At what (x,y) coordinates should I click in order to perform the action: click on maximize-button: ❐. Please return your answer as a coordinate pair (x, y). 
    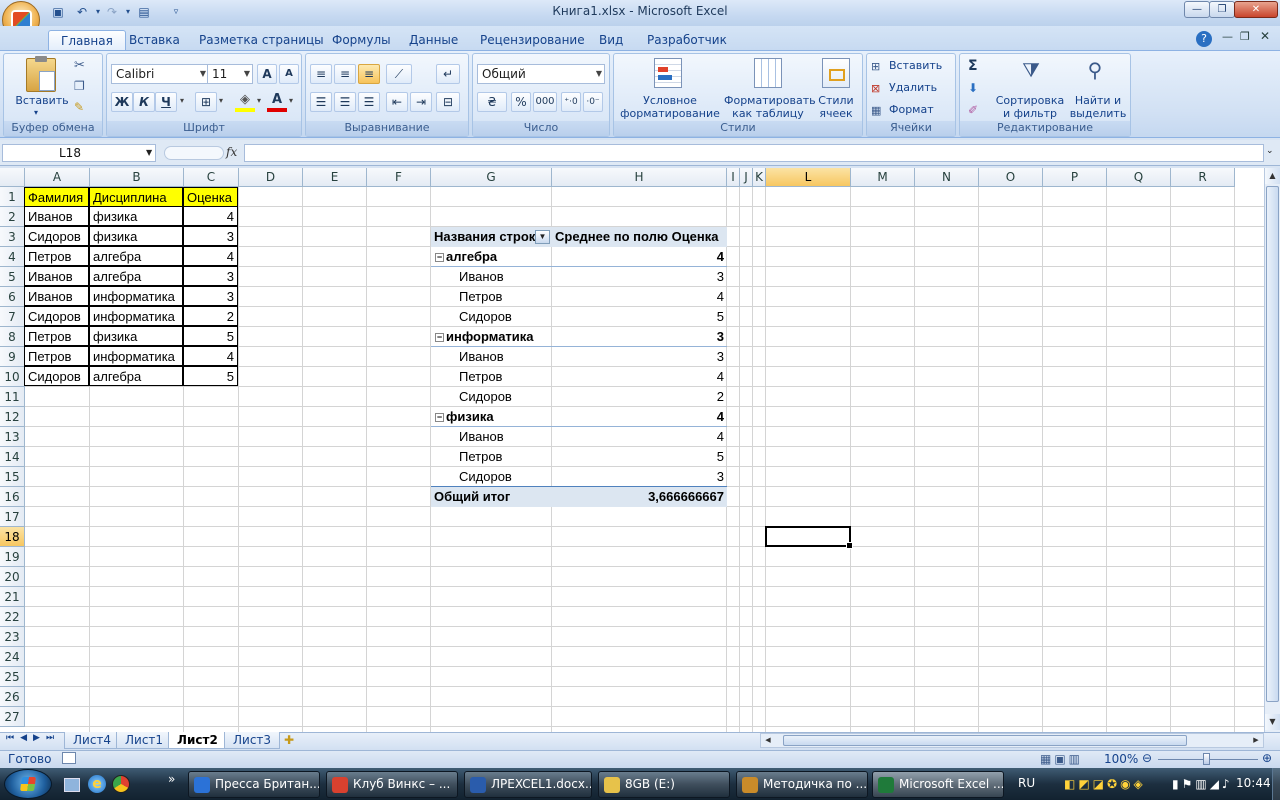
    Looking at the image, I should click on (1222, 9).